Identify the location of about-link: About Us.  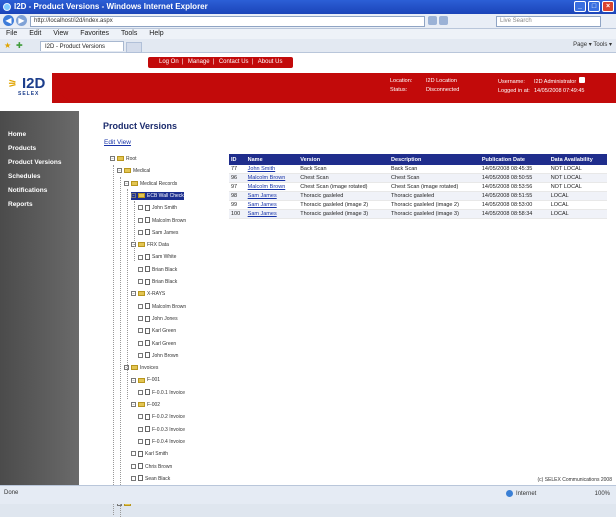
(270, 62).